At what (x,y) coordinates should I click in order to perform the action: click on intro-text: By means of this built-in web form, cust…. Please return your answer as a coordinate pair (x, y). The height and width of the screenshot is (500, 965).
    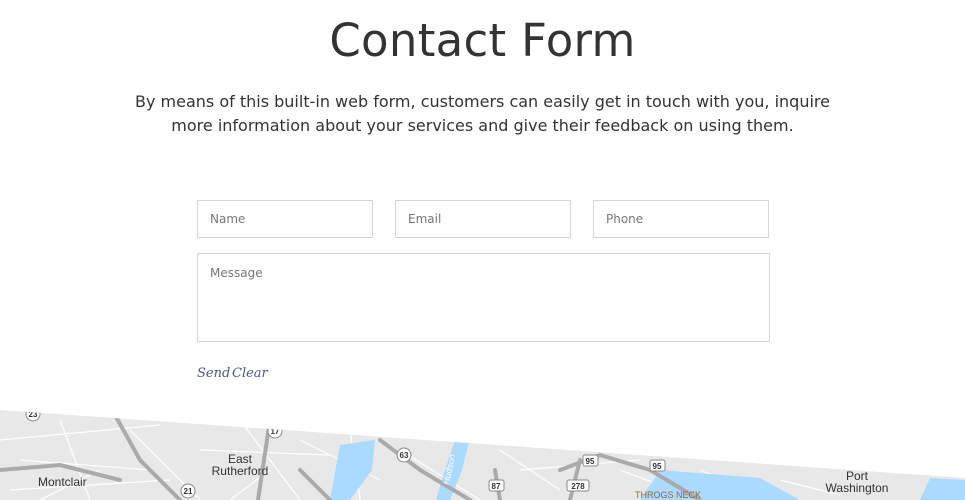
    Looking at the image, I should click on (482, 113).